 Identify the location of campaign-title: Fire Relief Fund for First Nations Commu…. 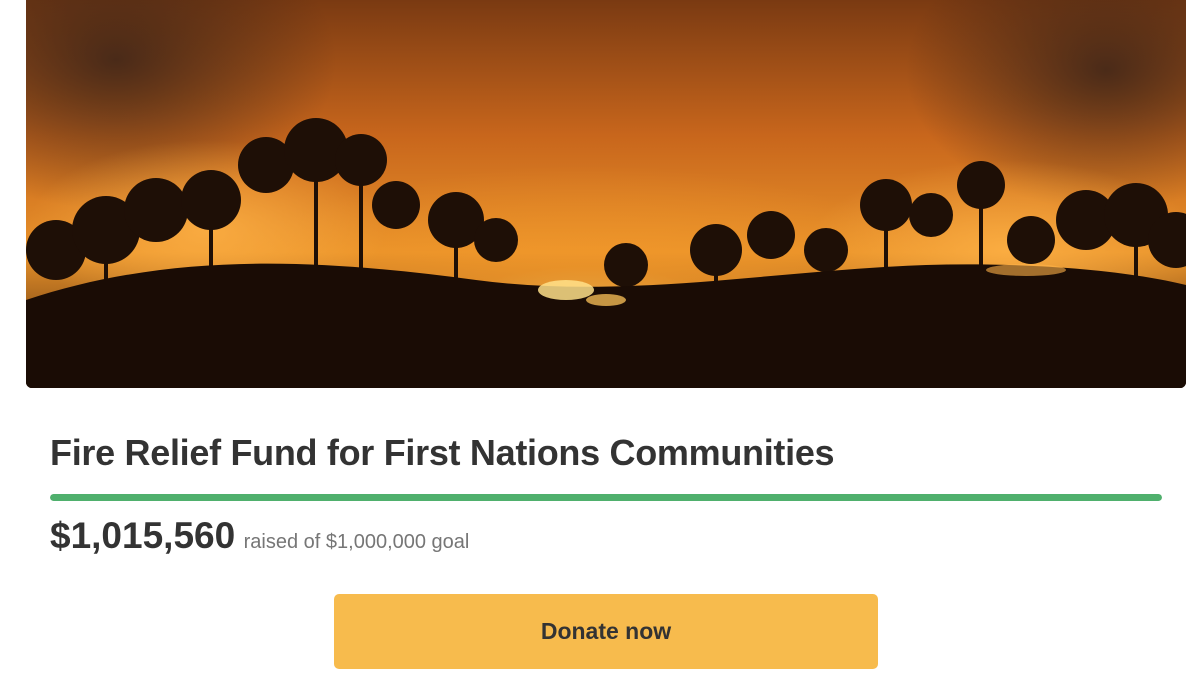
(442, 452).